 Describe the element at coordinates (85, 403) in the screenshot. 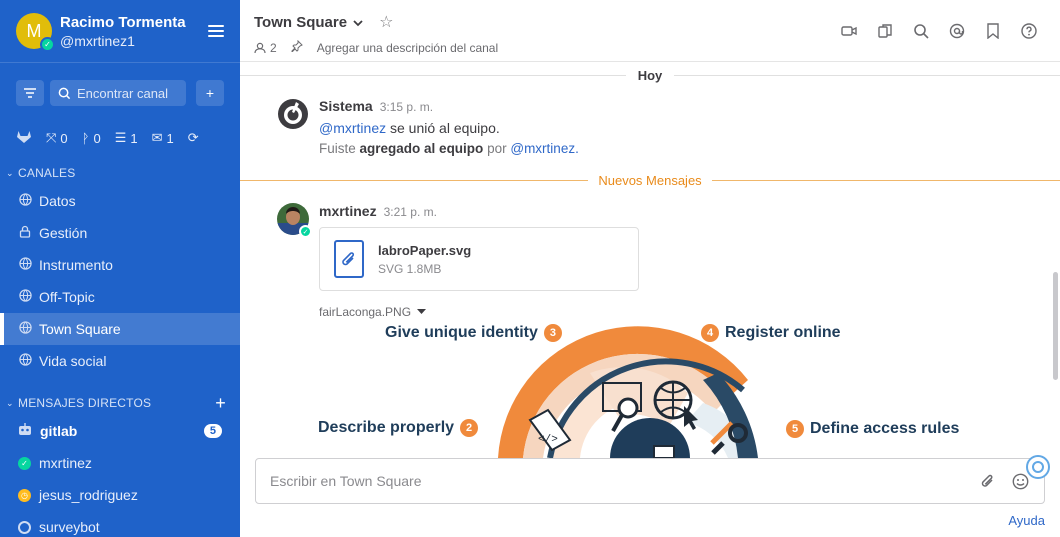

I see `dm-label: MENSAJES DIRECTOS` at that location.